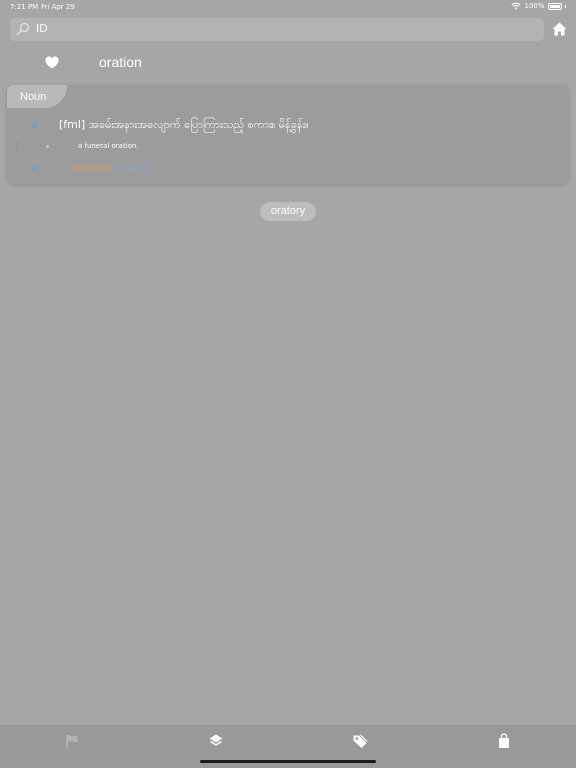  What do you see at coordinates (132, 168) in the screenshot?
I see `plural-label: (plural)` at bounding box center [132, 168].